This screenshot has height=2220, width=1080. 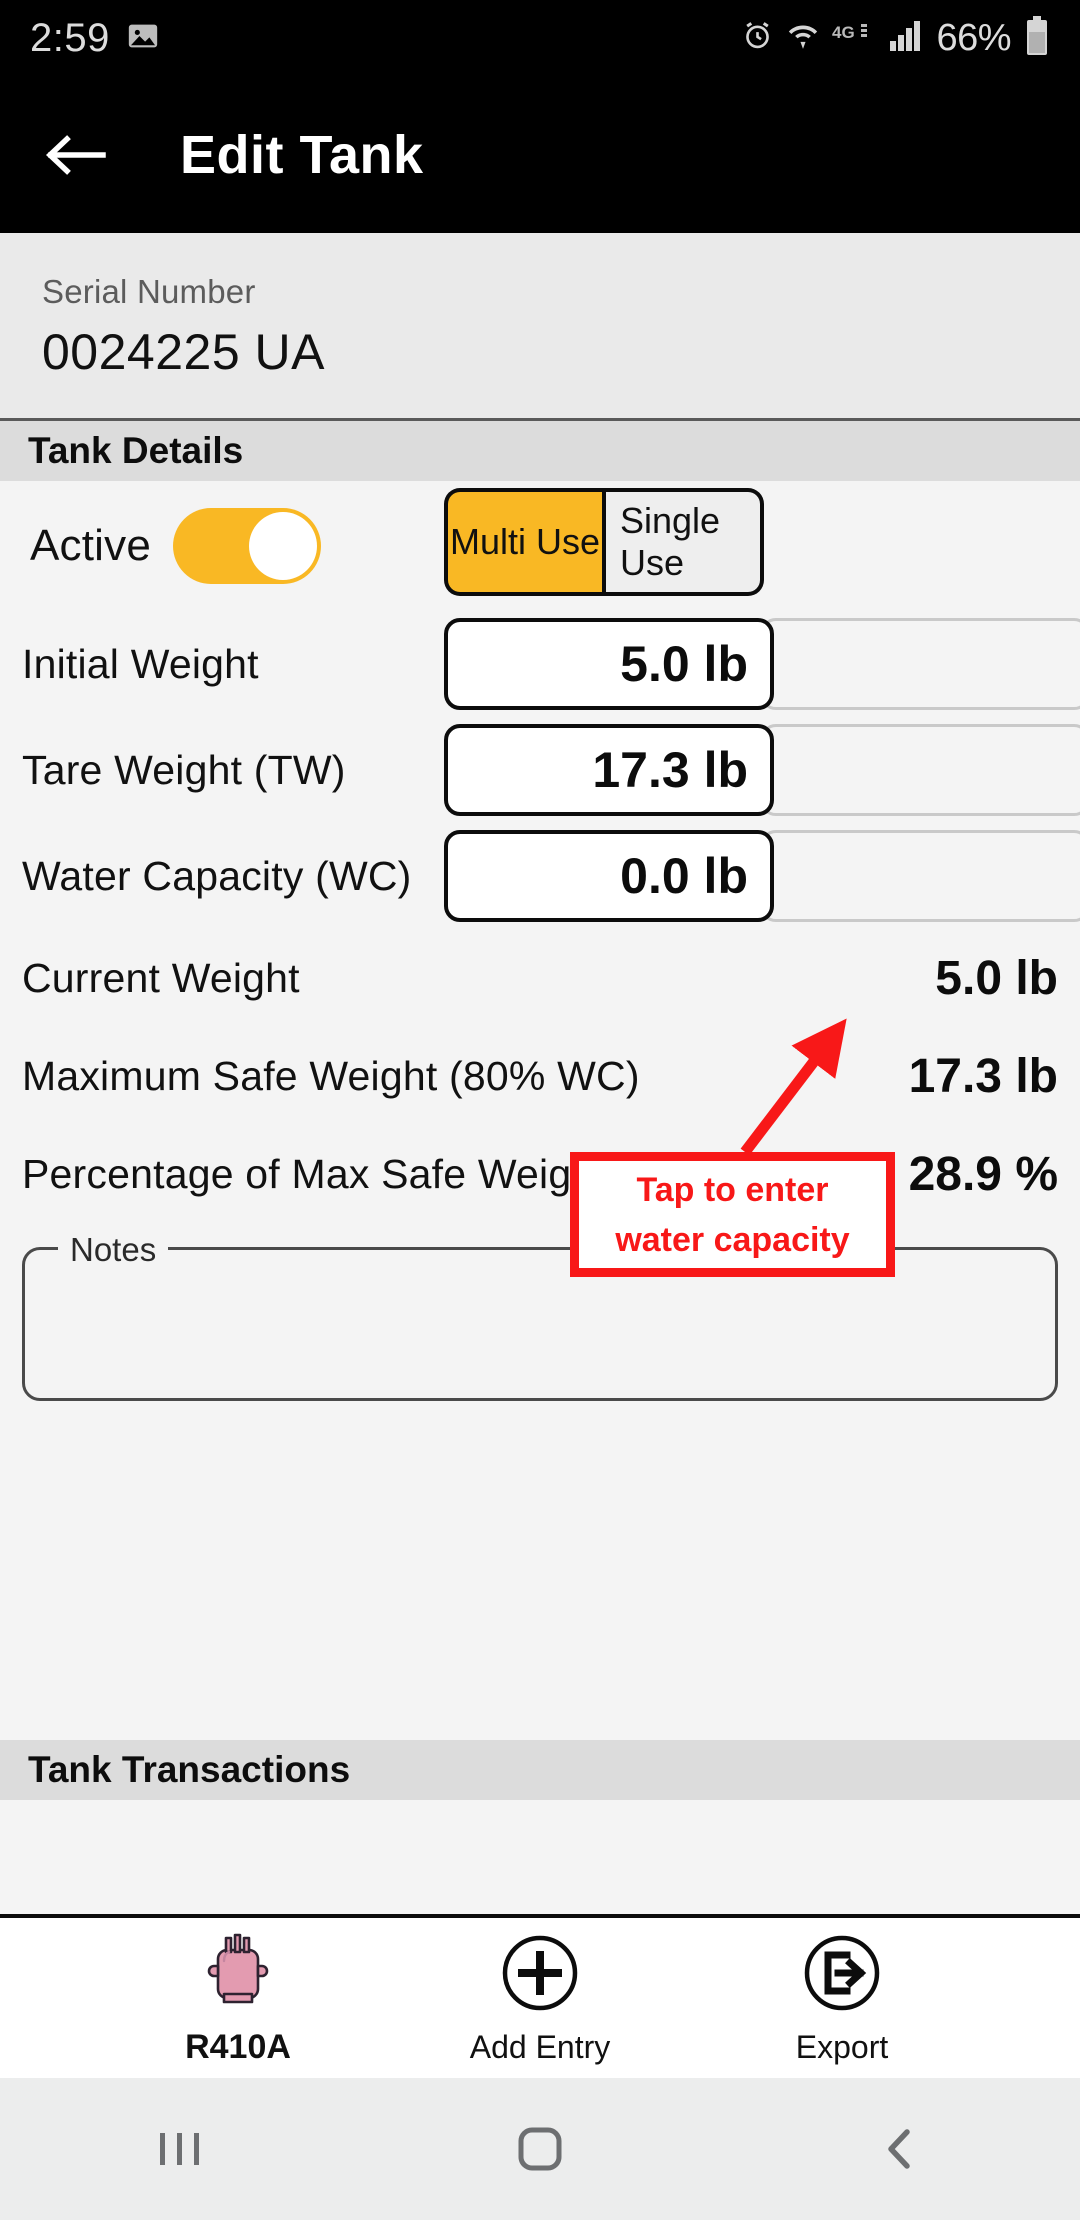 I want to click on home-icon, so click(x=540, y=2149).